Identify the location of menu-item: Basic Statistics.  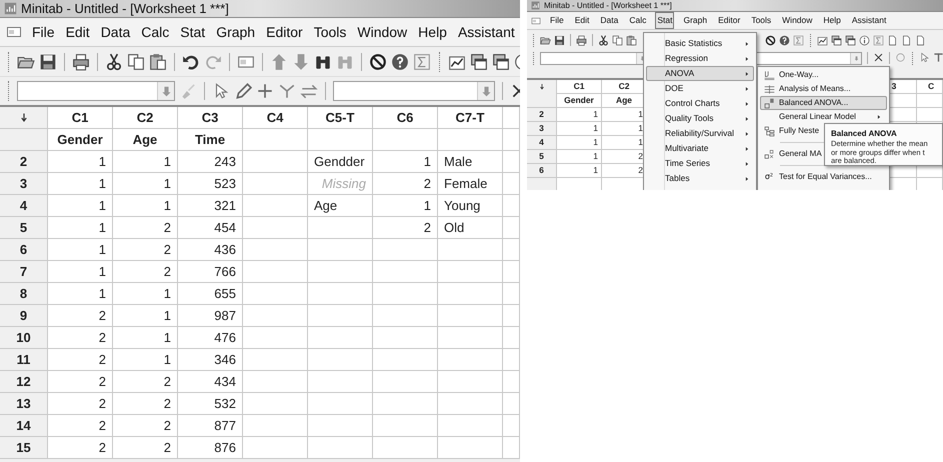
(700, 43).